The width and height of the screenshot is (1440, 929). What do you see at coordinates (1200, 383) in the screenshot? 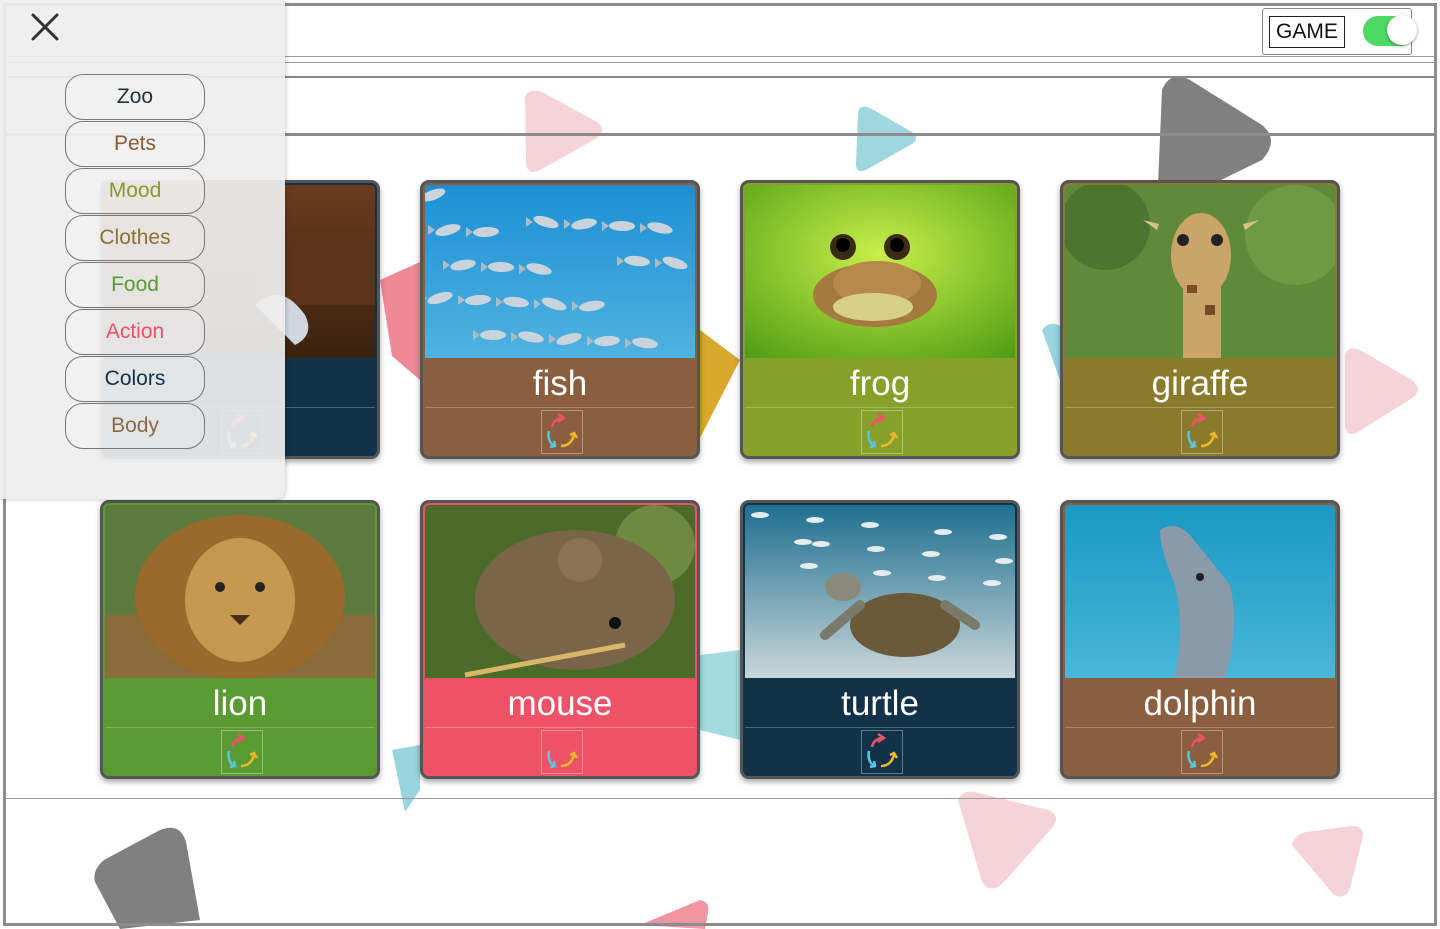
I see `card-label: giraffe` at bounding box center [1200, 383].